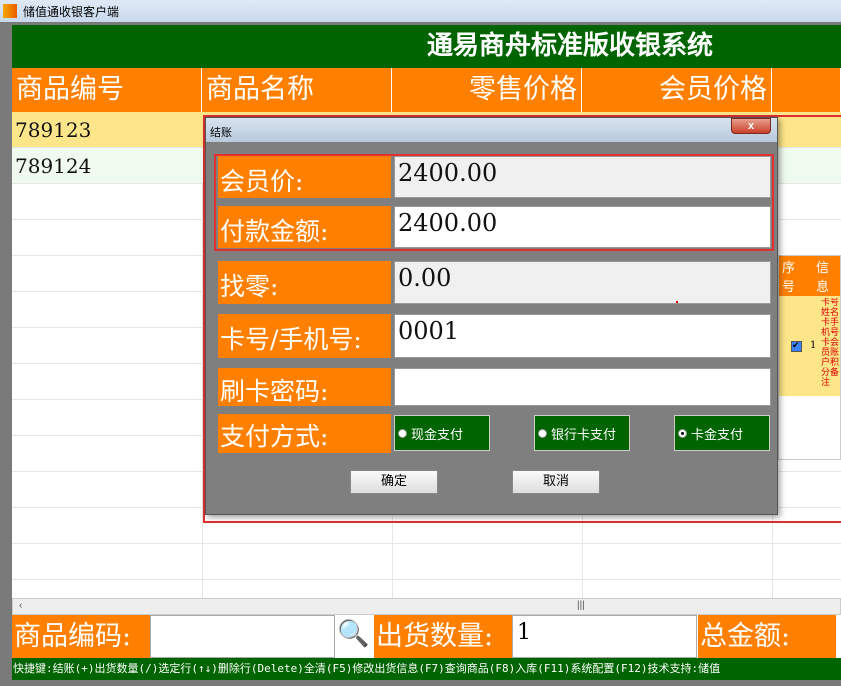  I want to click on pay-bankcard-radio: 银行卡支付, so click(582, 433).